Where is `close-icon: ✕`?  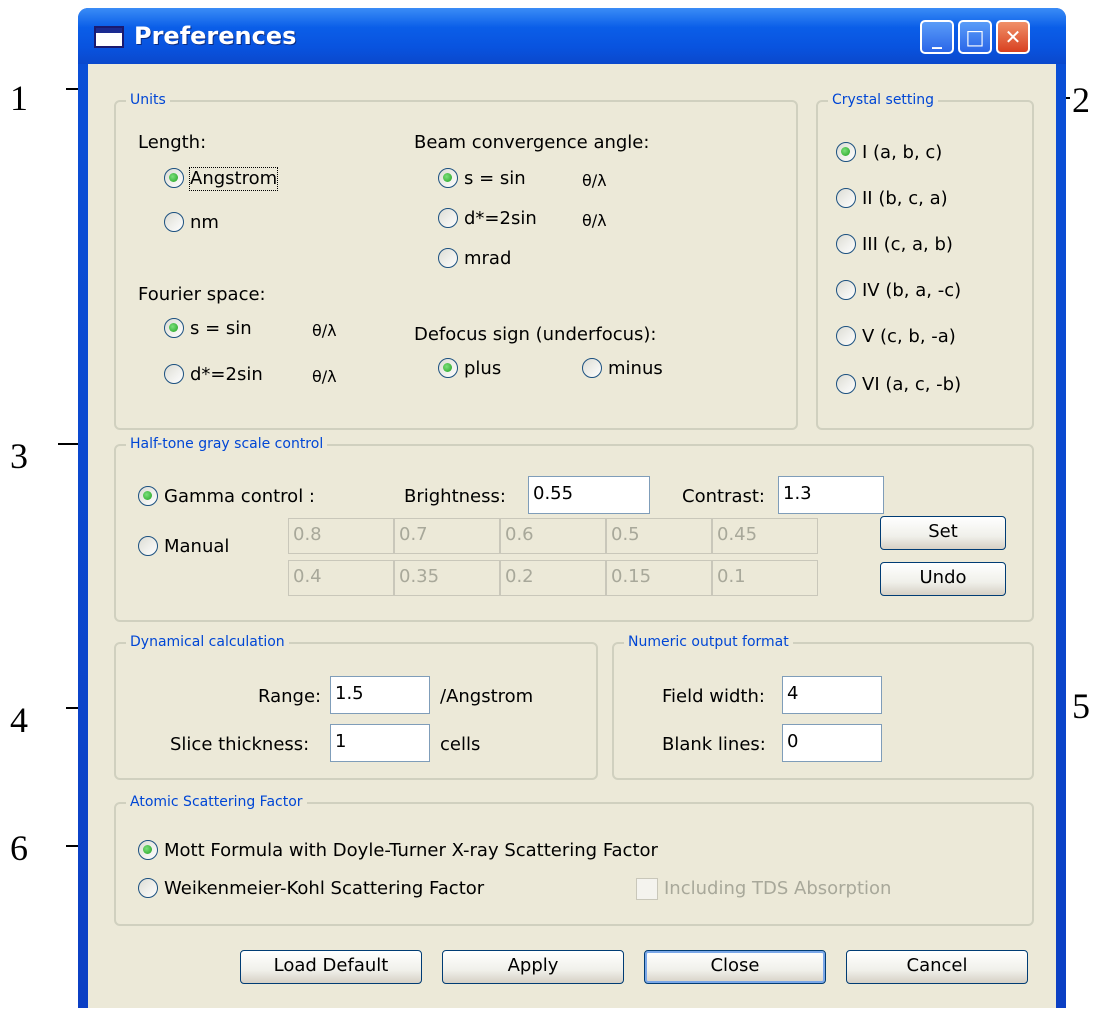
close-icon: ✕ is located at coordinates (1013, 37).